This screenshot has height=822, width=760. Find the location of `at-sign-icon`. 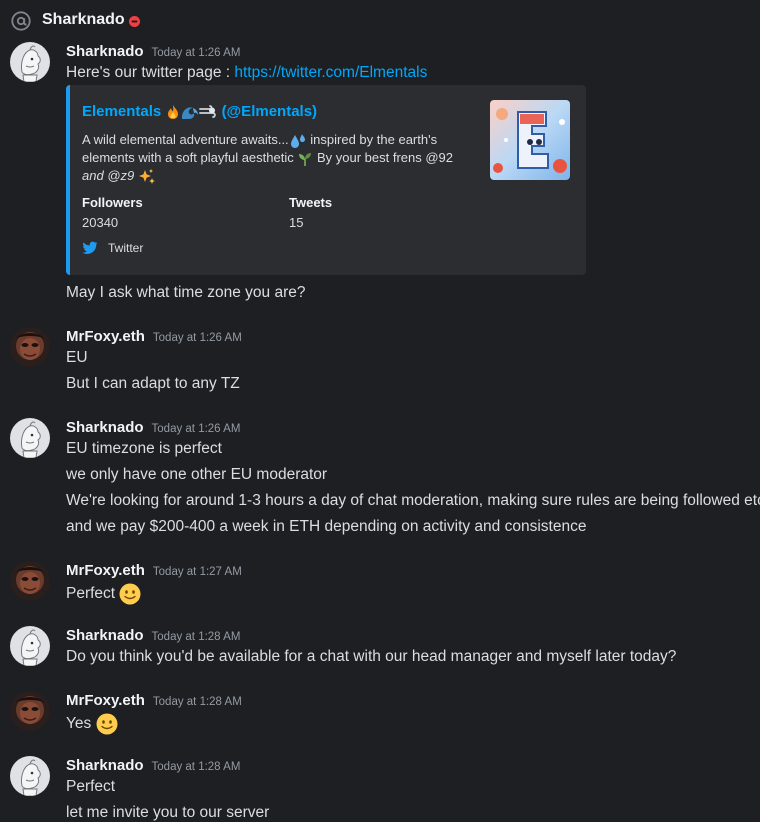

at-sign-icon is located at coordinates (21, 21).